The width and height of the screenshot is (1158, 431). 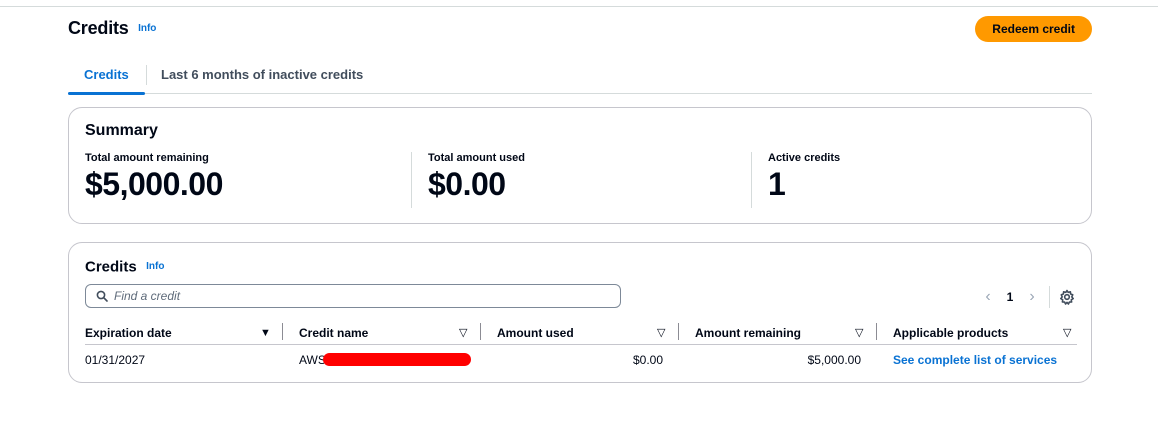 What do you see at coordinates (1033, 29) in the screenshot?
I see `redeem-credit-button: Redeem credit` at bounding box center [1033, 29].